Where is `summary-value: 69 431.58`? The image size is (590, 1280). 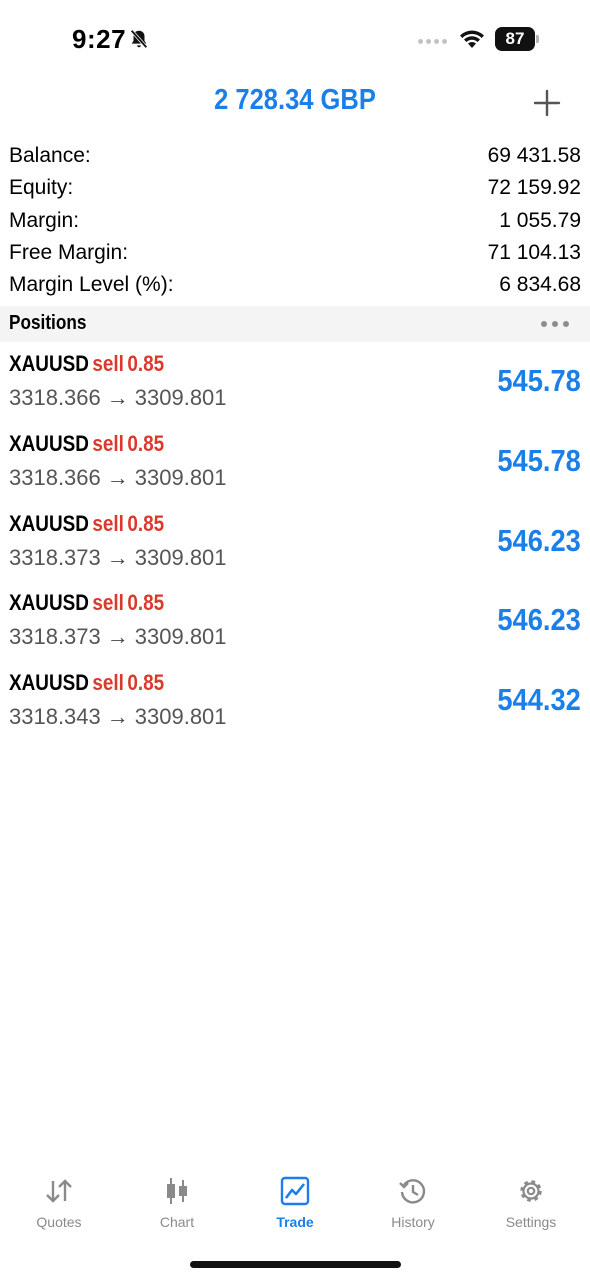 summary-value: 69 431.58 is located at coordinates (534, 156).